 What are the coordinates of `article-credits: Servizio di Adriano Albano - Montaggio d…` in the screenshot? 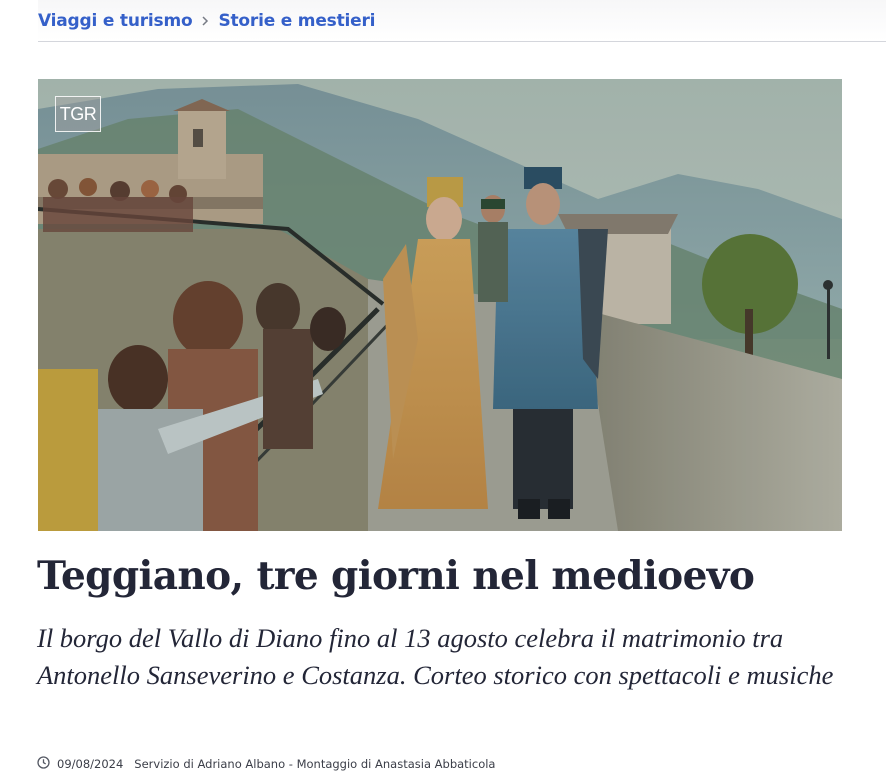 It's located at (315, 764).